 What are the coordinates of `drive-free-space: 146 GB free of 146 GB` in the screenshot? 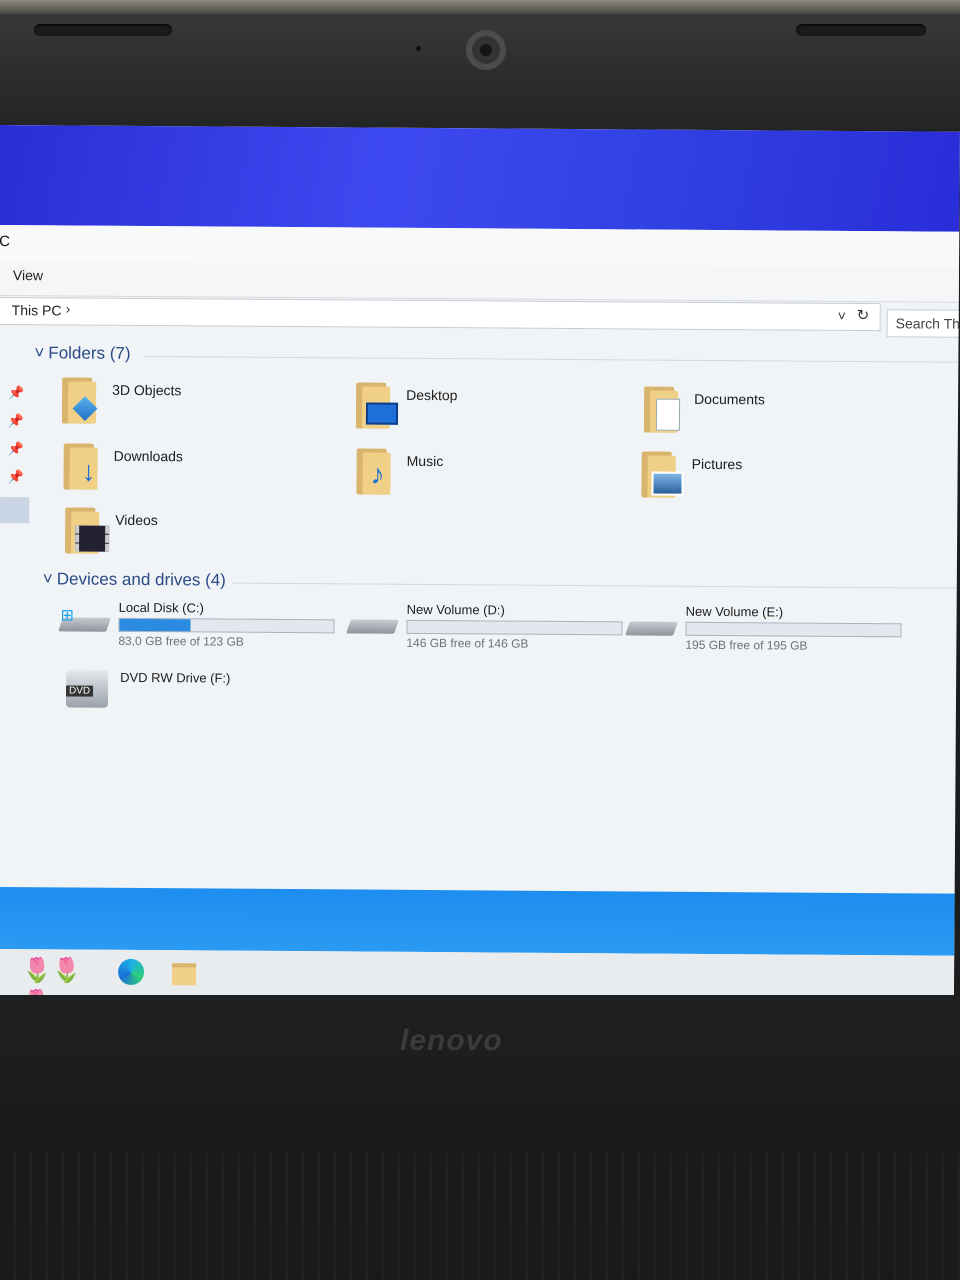 It's located at (467, 643).